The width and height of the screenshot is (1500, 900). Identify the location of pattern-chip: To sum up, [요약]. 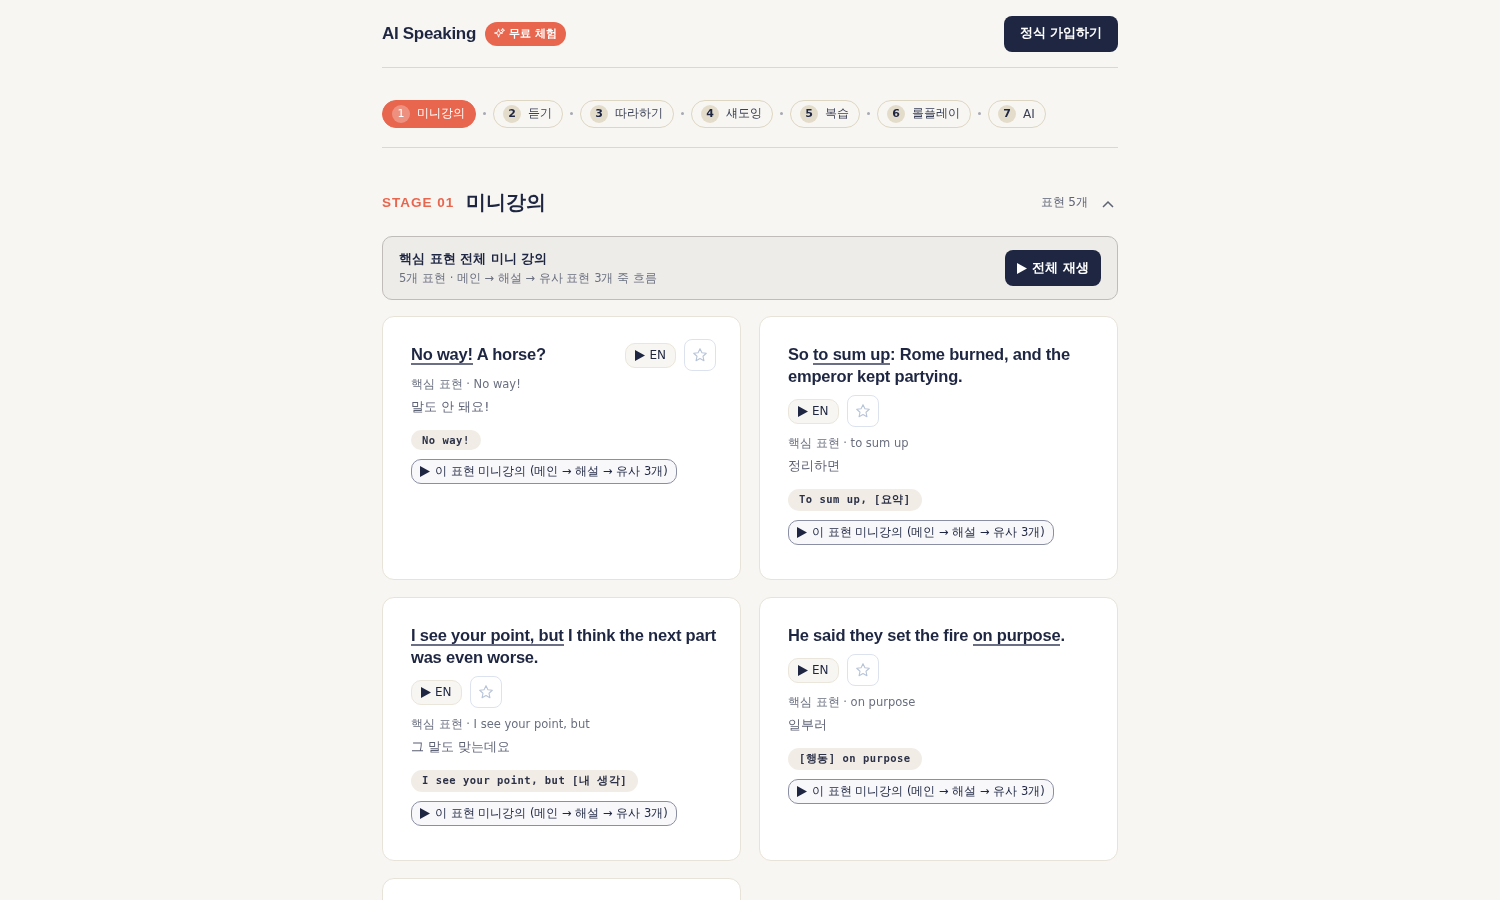
(855, 500).